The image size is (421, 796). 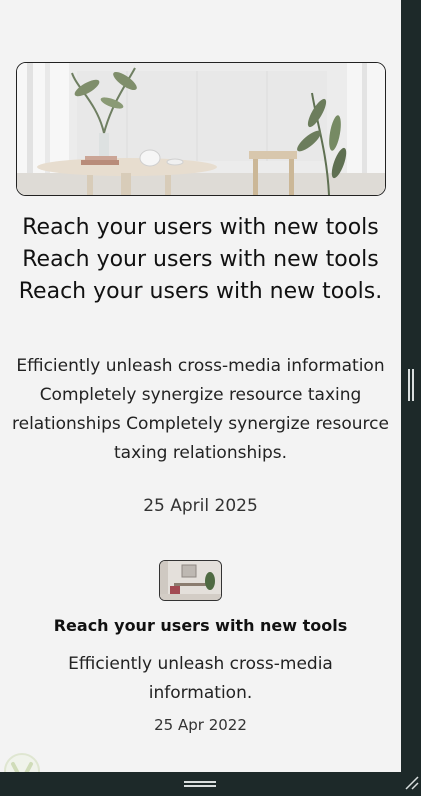 What do you see at coordinates (201, 129) in the screenshot?
I see `featured-image` at bounding box center [201, 129].